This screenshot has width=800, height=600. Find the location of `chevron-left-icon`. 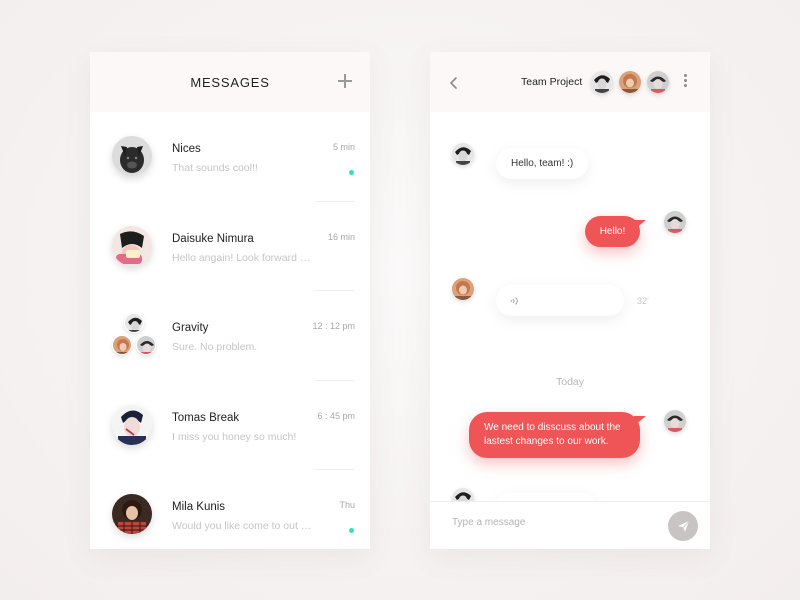

chevron-left-icon is located at coordinates (454, 82).